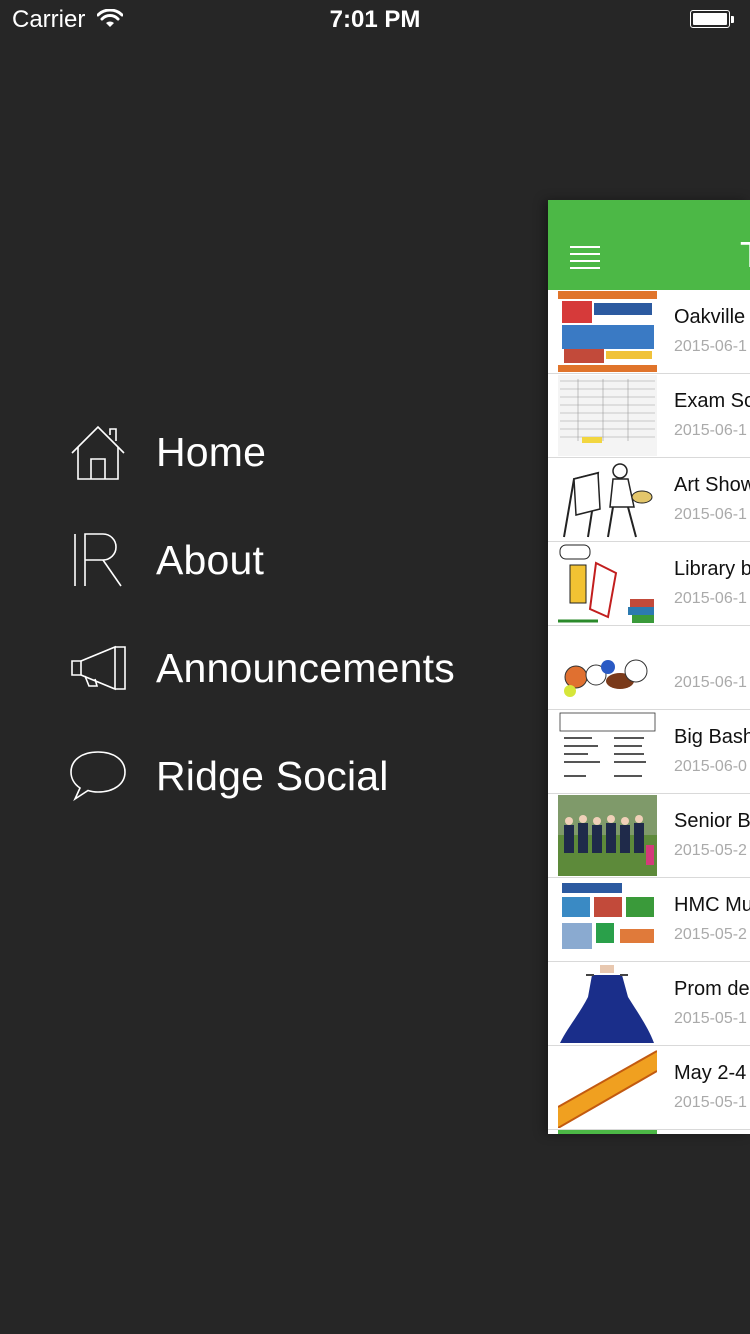 The width and height of the screenshot is (750, 1334). I want to click on menu-label-about: About, so click(210, 559).